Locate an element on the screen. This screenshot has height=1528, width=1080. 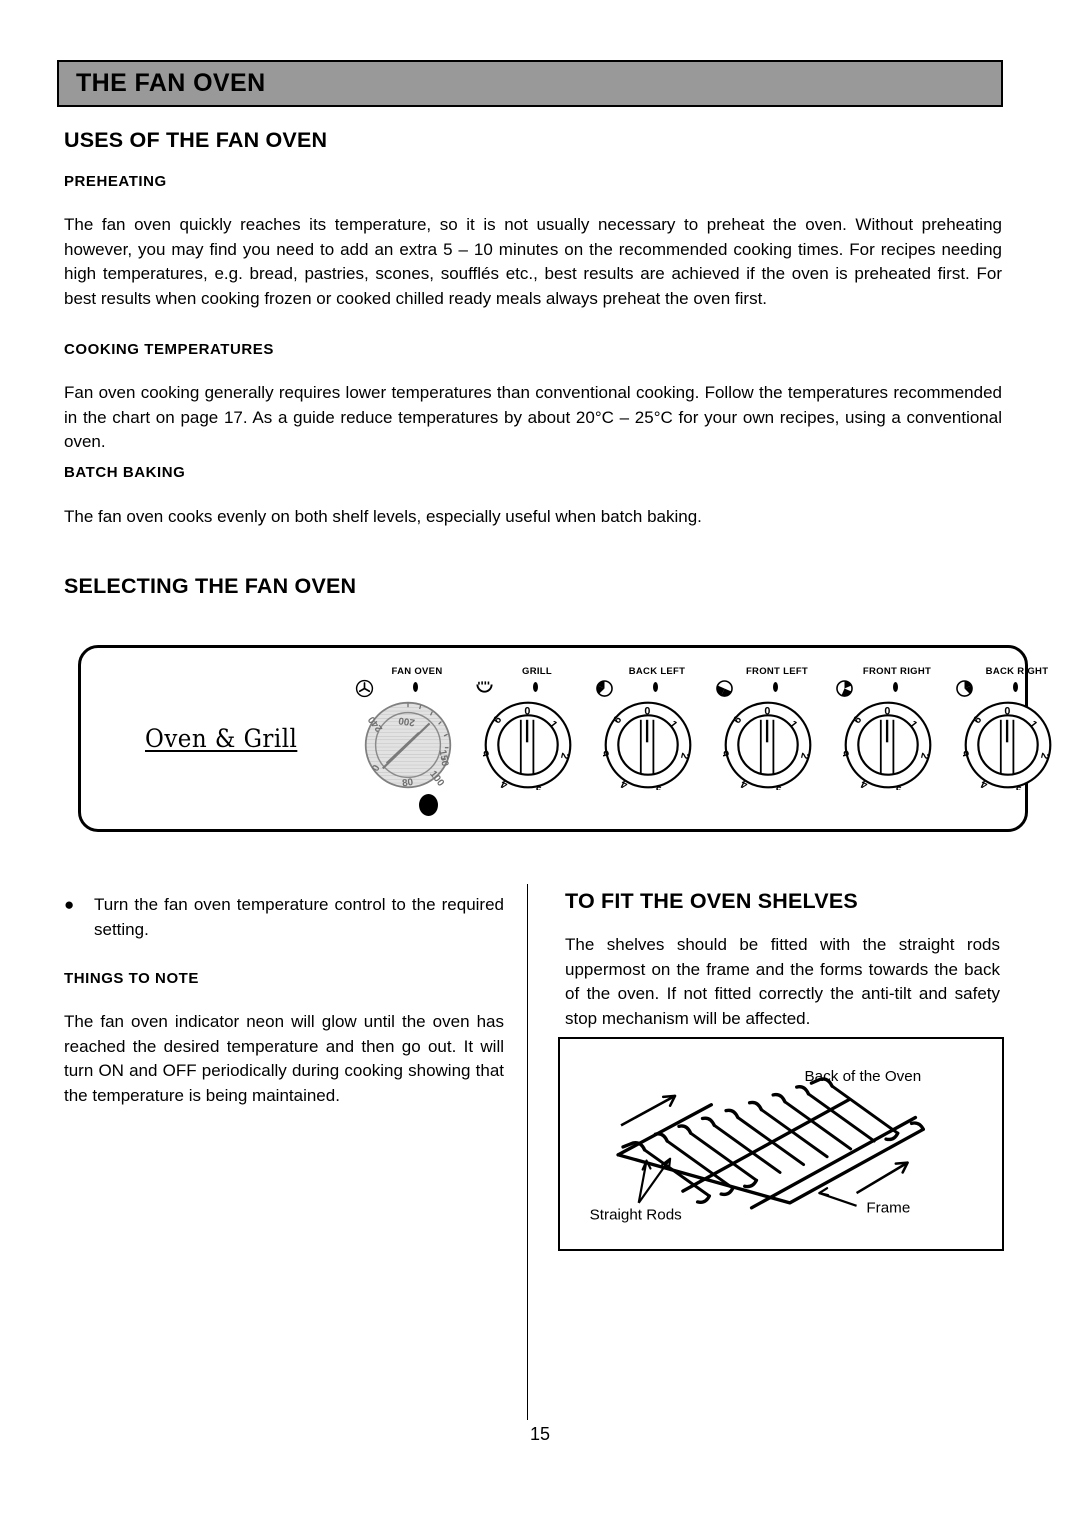
knob-label-back-right: BACK RIGHT is located at coordinates (1017, 671).